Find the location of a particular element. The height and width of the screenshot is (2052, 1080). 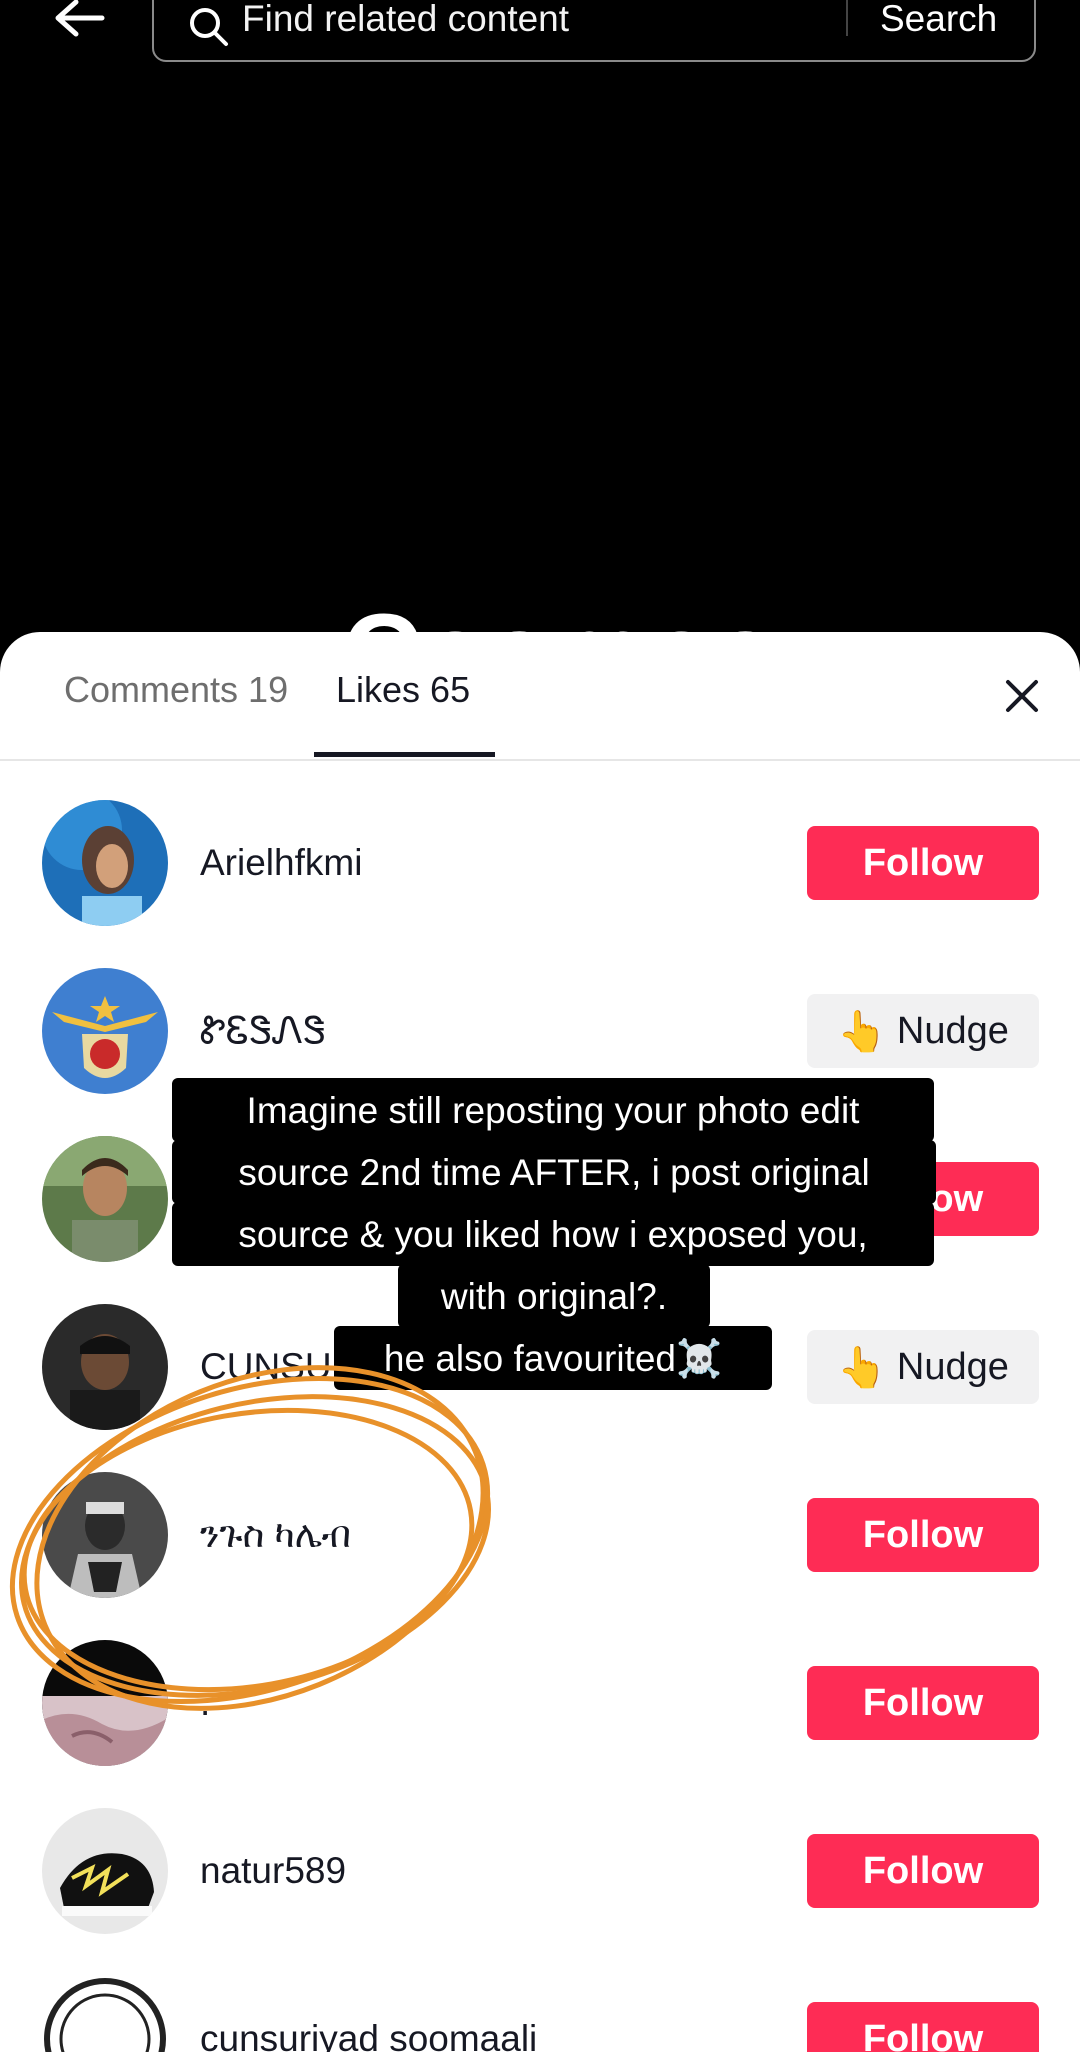

list-item: Arielhfkmi Follow is located at coordinates (540, 884).